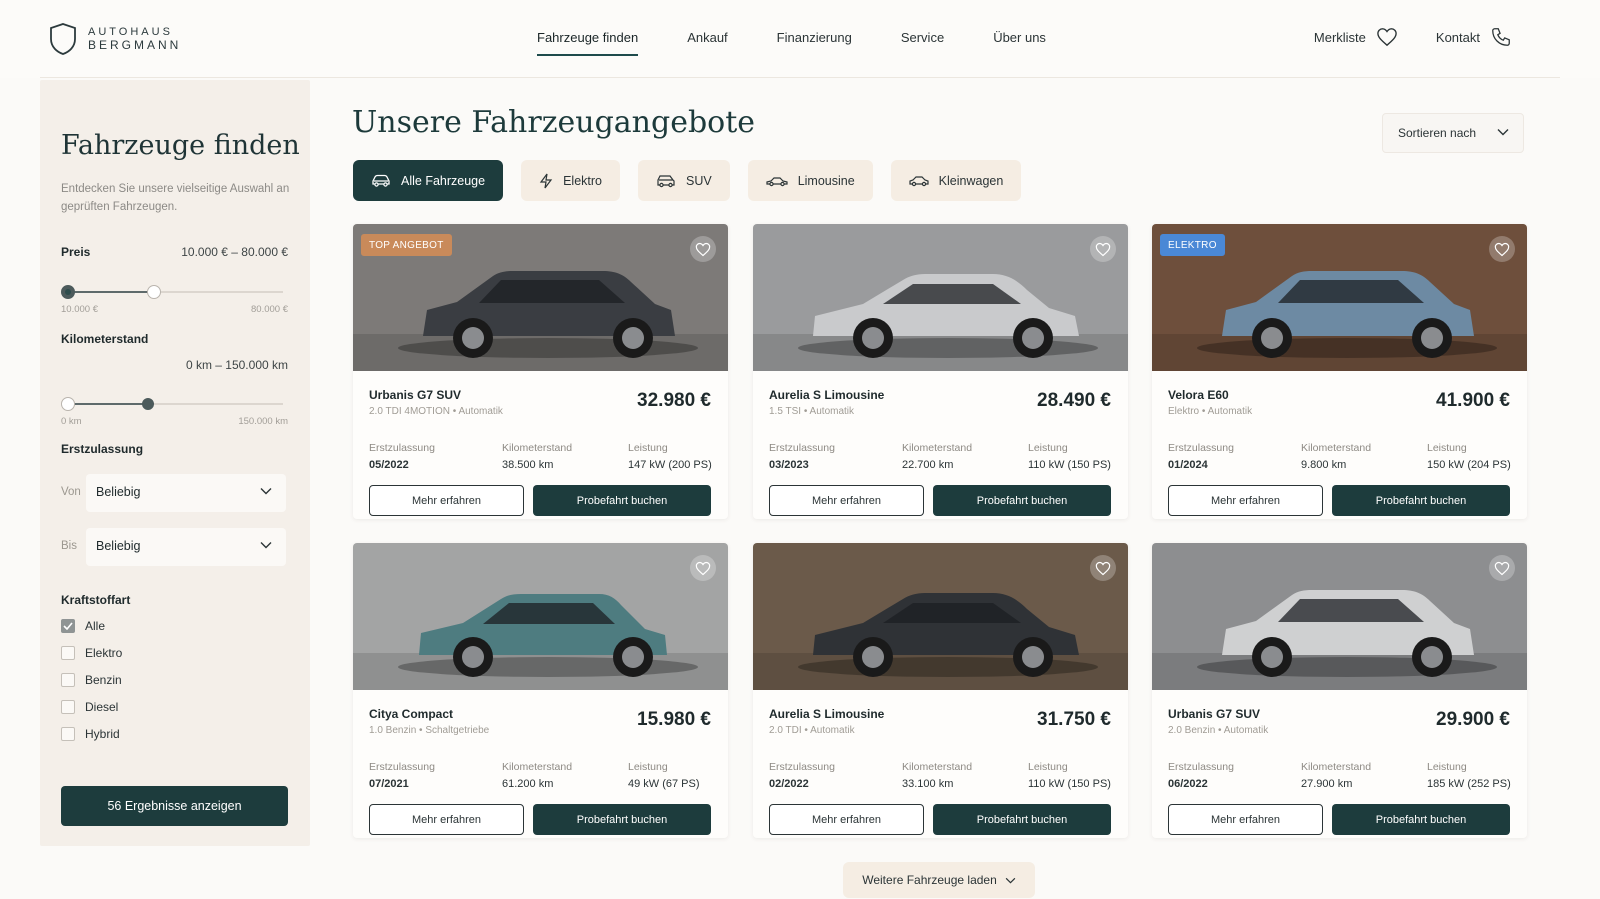 This screenshot has width=1600, height=899. I want to click on spec-value-registration: 02/2022, so click(789, 784).